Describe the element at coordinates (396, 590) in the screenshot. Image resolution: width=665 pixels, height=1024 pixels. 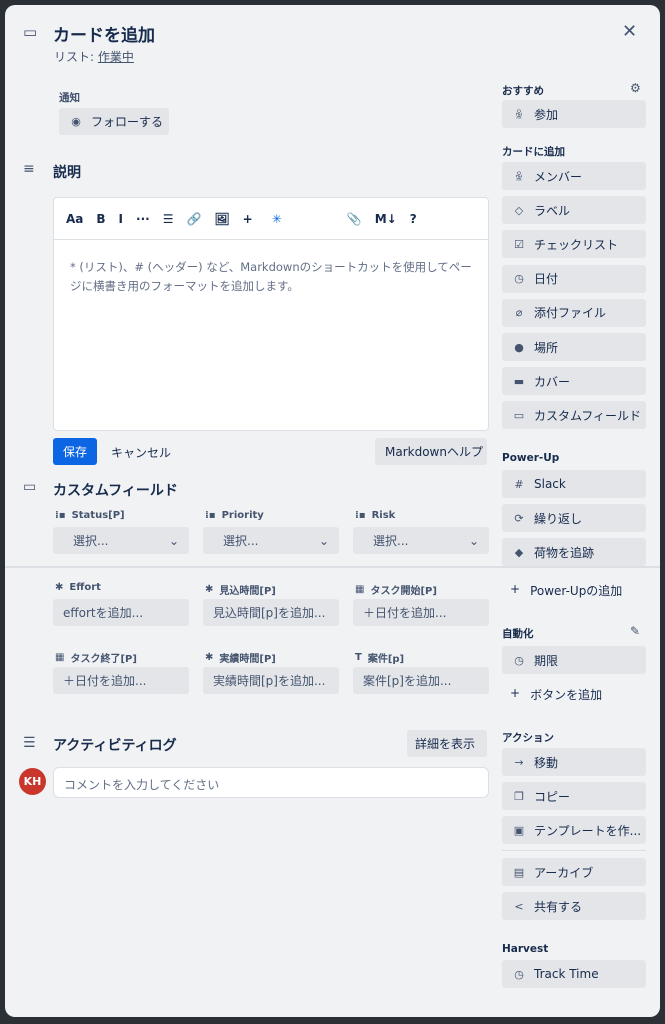
I see `custom-field-label: ▦ タスク開始[P]` at that location.